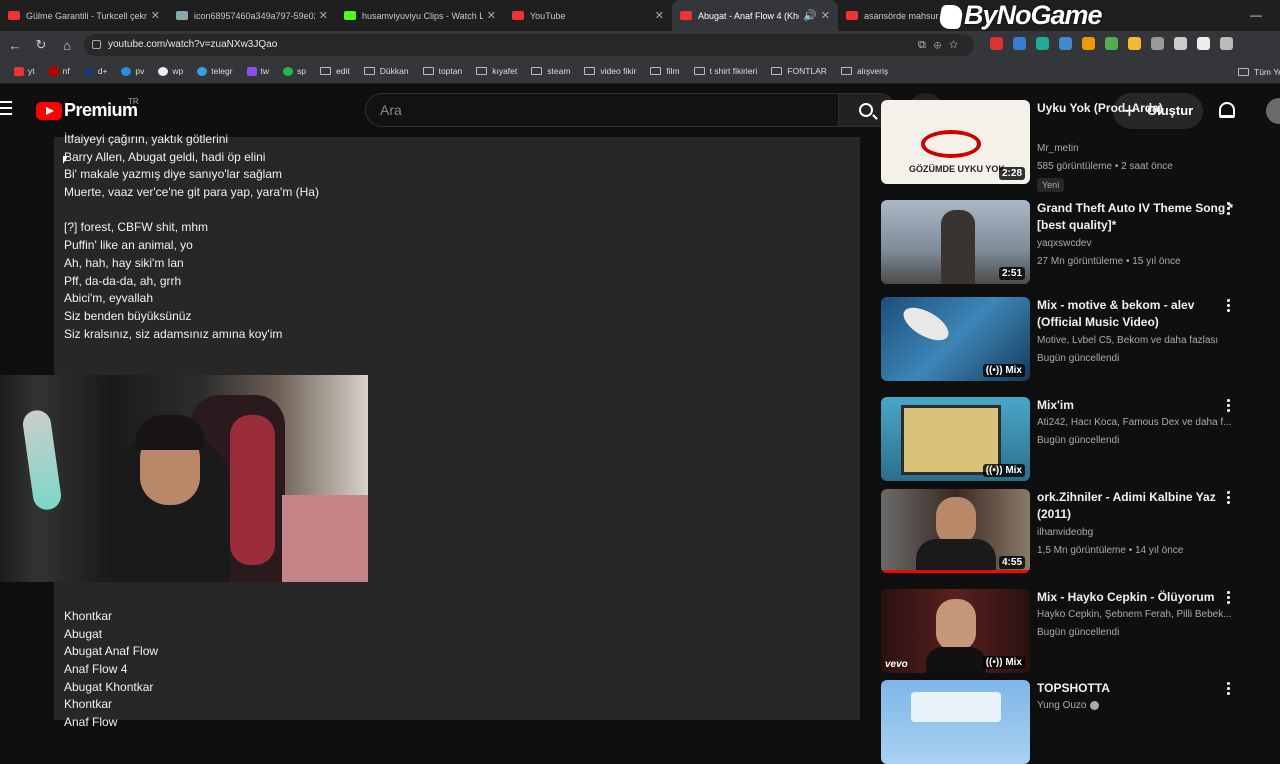 The height and width of the screenshot is (764, 1280). What do you see at coordinates (725, 71) in the screenshot?
I see `bookmark-folder-tshirt: t shirt fikirleri` at bounding box center [725, 71].